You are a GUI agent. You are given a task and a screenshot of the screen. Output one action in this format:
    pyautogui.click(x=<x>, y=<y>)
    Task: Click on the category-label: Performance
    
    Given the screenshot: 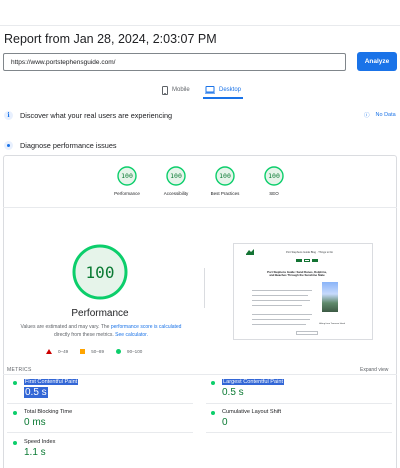 What is the action you would take?
    pyautogui.click(x=127, y=193)
    